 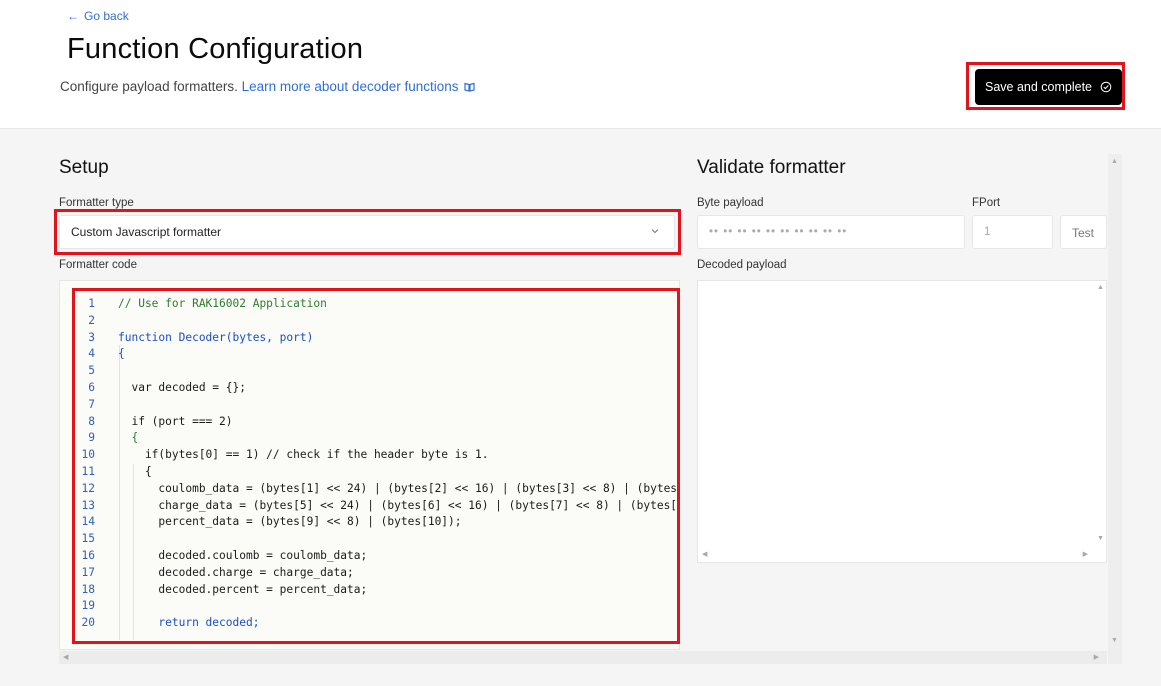 What do you see at coordinates (350, 86) in the screenshot?
I see `learn-more-label: Learn more about decoder functions` at bounding box center [350, 86].